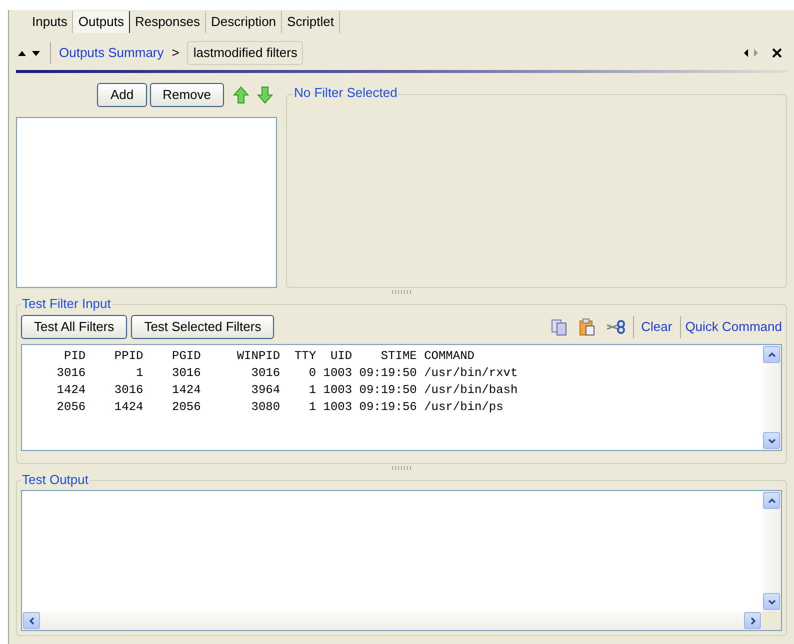 This screenshot has width=794, height=644. Describe the element at coordinates (280, 407) in the screenshot. I see `process-line: 2056 1424 2056 3080 1 1003 09:19:56 /usr/bin/ps` at that location.